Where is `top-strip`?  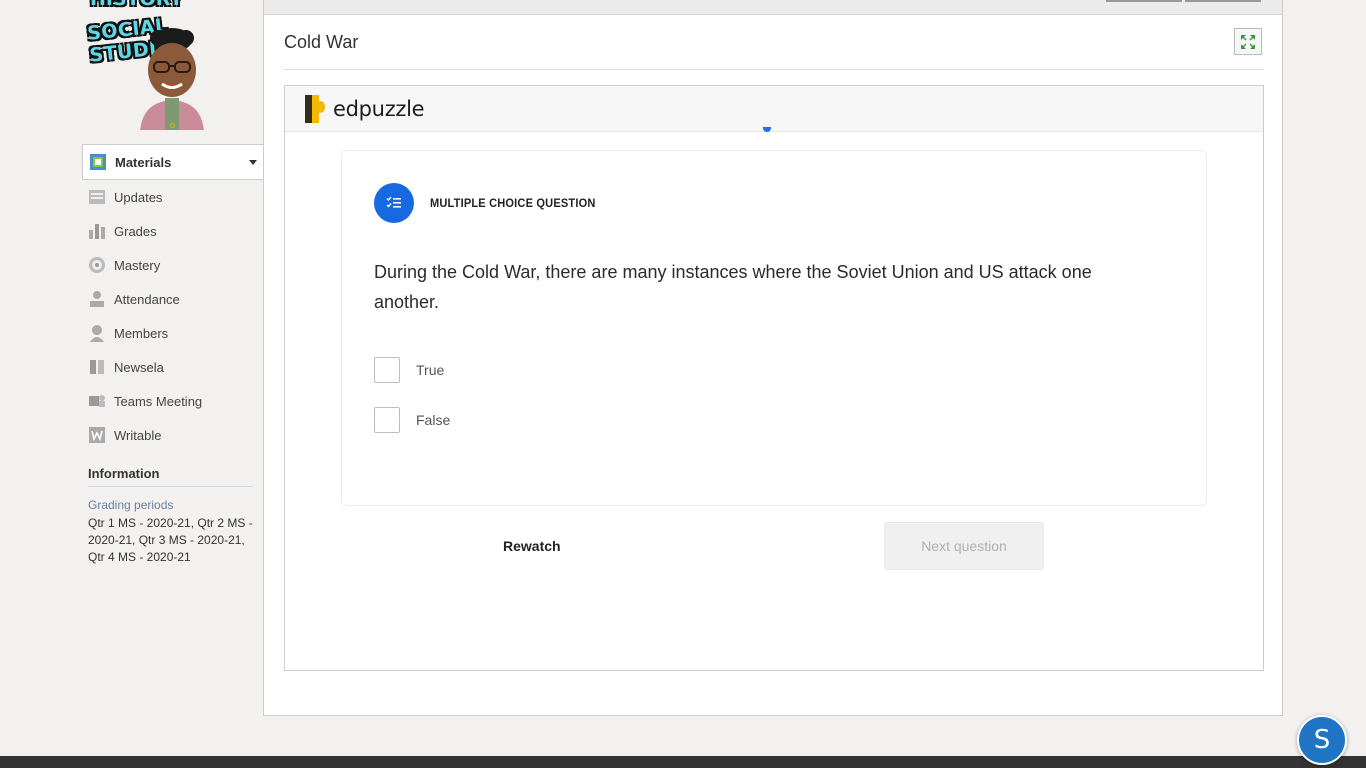 top-strip is located at coordinates (773, 7).